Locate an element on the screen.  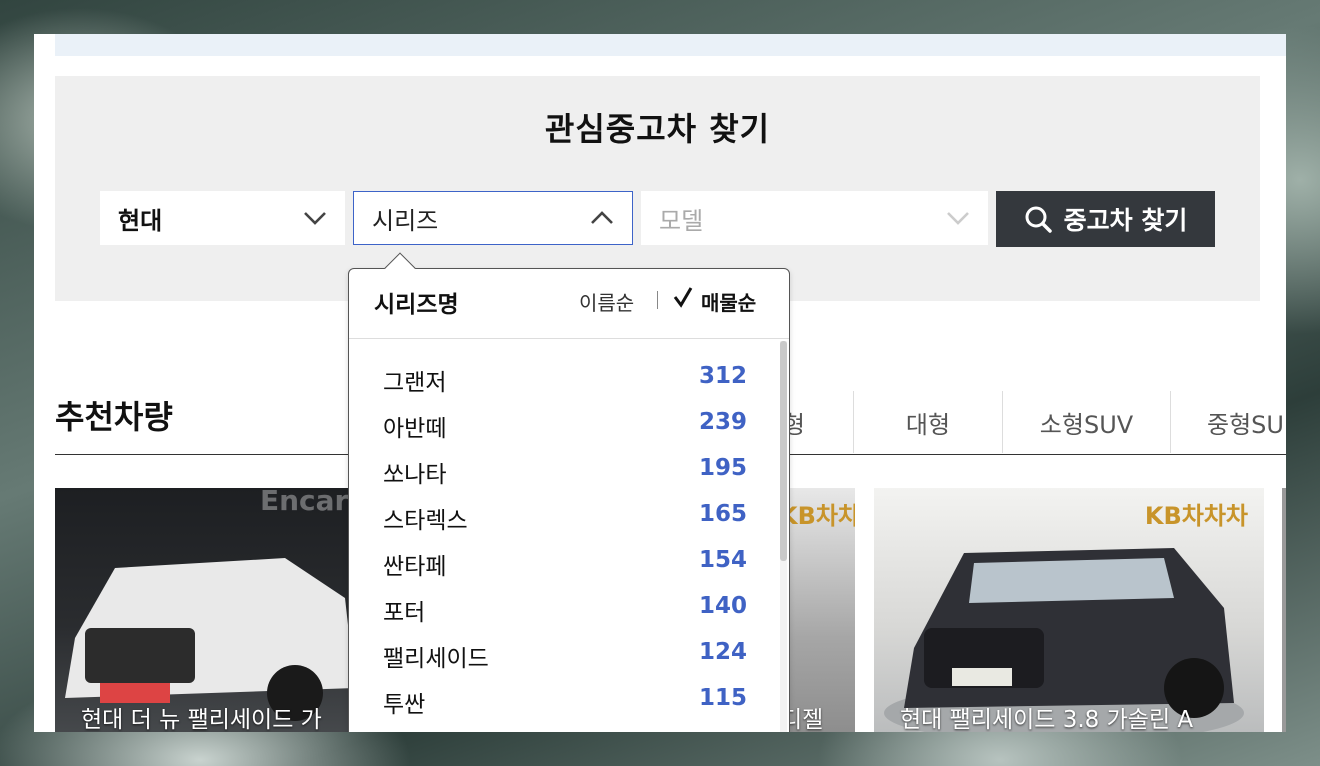
series-item-count: 154 is located at coordinates (722, 560).